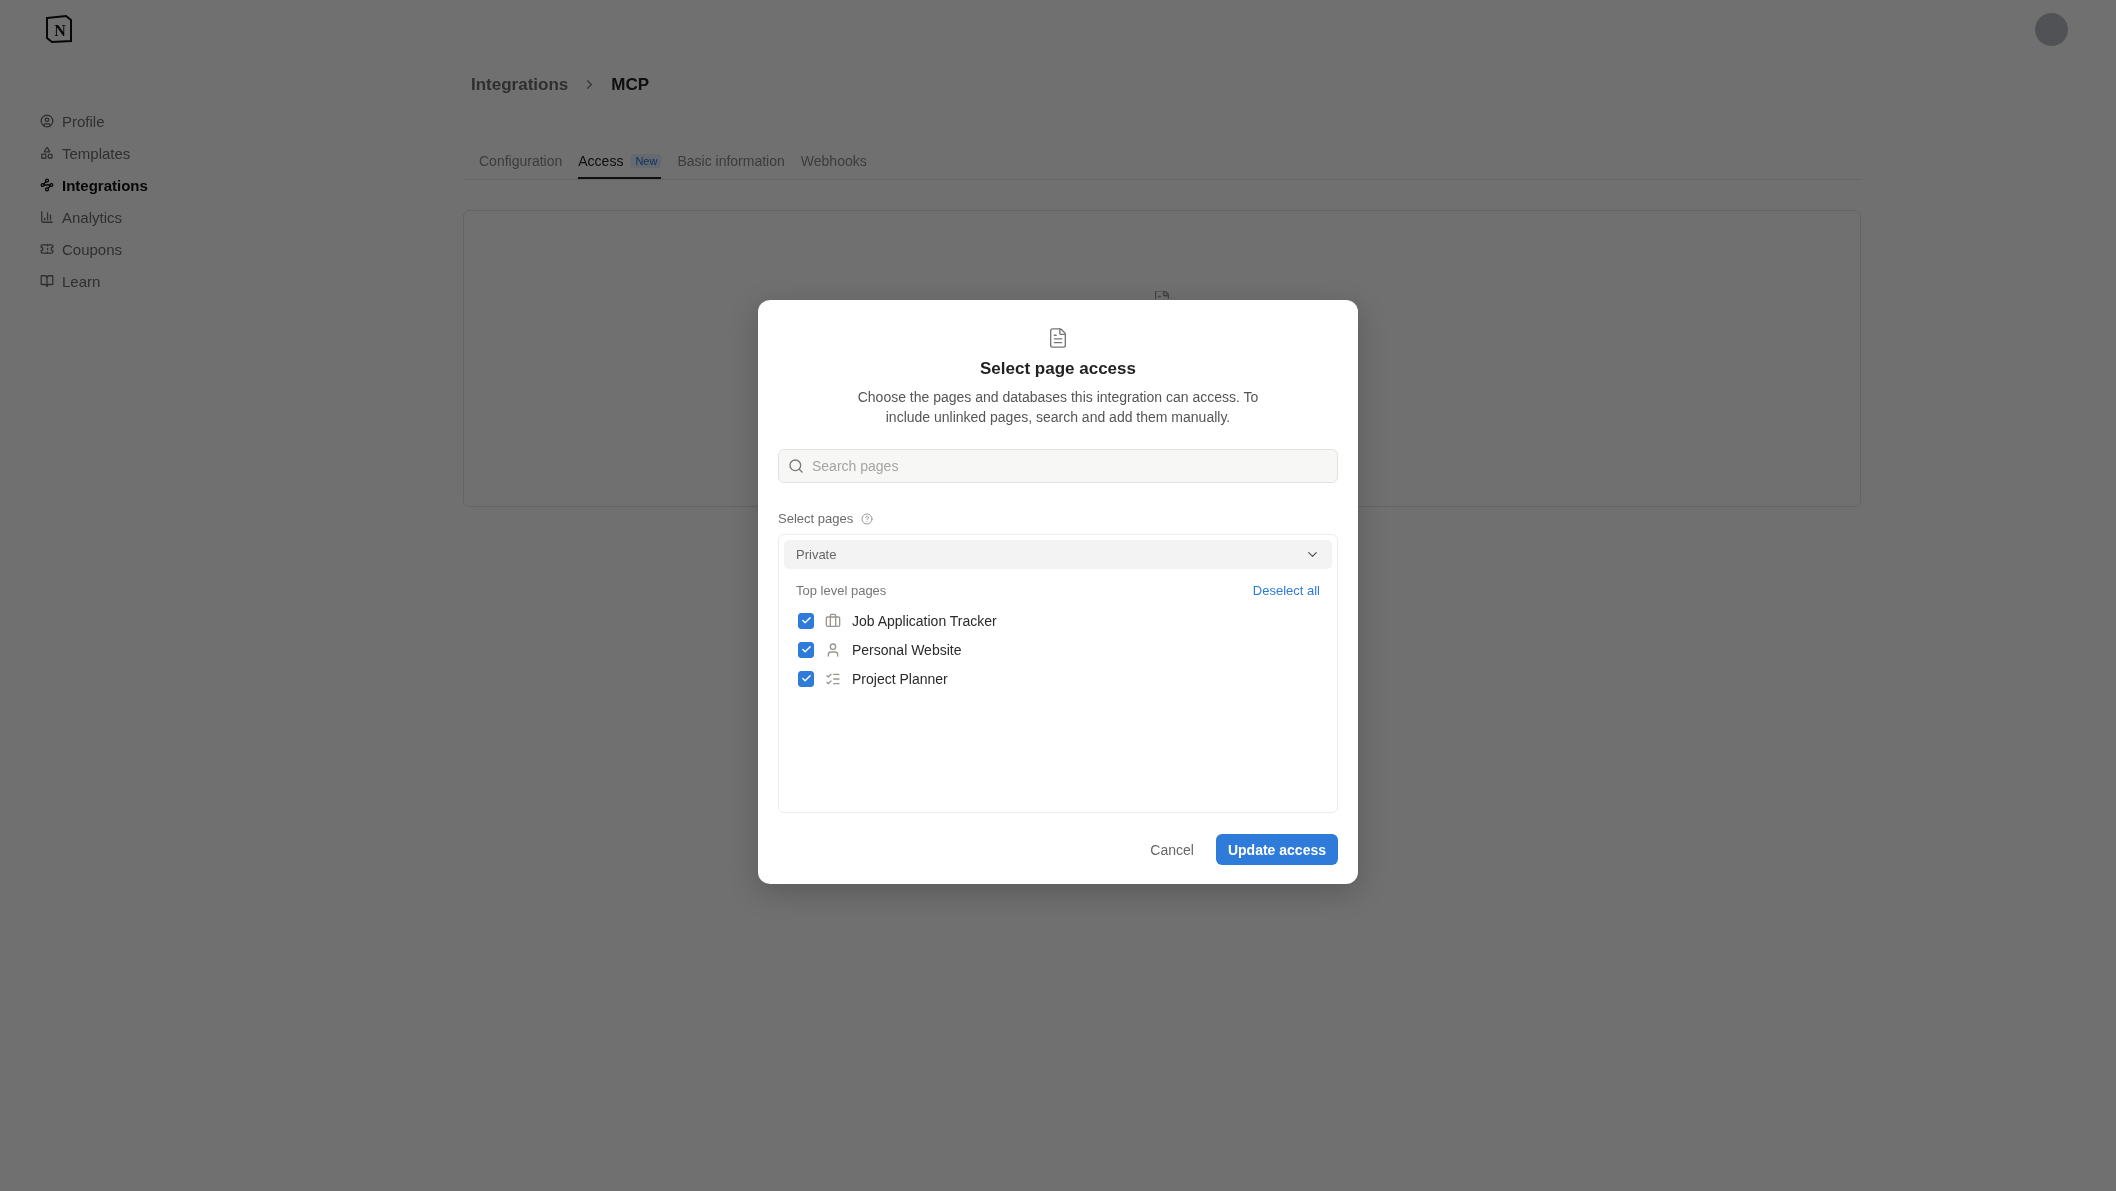 Image resolution: width=2116 pixels, height=1191 pixels. What do you see at coordinates (1058, 407) in the screenshot?
I see `dialog-description: Choose the pages and databases this integration can access. To include unlinked pages, search and add them manually.` at bounding box center [1058, 407].